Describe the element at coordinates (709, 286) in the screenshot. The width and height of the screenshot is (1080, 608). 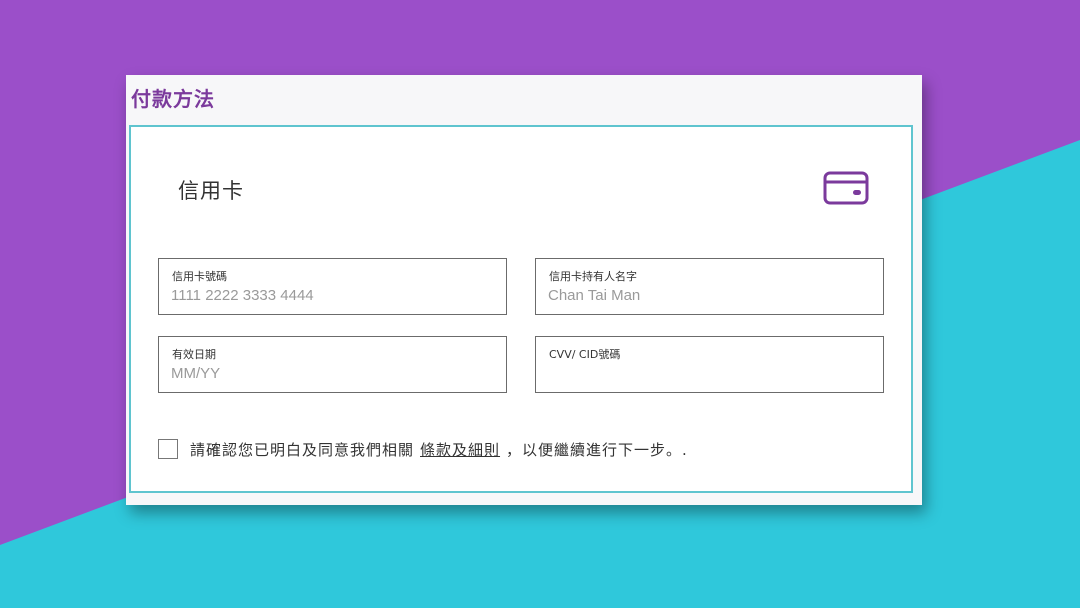
I see `cardholder-name-field: 信用卡持有人名字` at that location.